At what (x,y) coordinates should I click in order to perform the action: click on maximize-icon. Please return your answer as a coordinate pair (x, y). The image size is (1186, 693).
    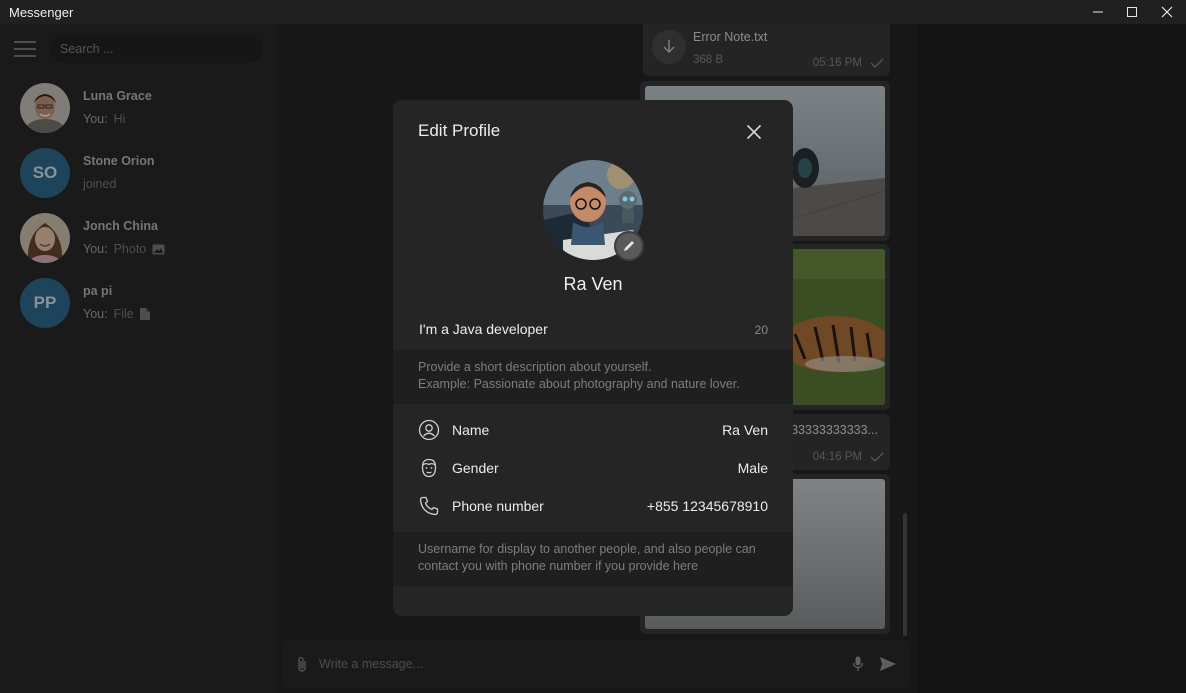
    Looking at the image, I should click on (1132, 12).